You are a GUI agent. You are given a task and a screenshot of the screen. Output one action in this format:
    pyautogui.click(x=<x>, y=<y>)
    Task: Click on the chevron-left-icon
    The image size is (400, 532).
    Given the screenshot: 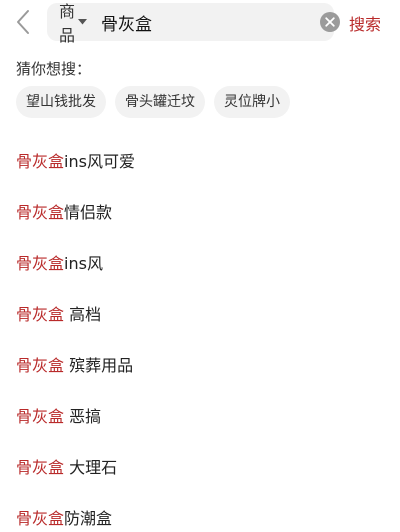 What is the action you would take?
    pyautogui.click(x=23, y=22)
    